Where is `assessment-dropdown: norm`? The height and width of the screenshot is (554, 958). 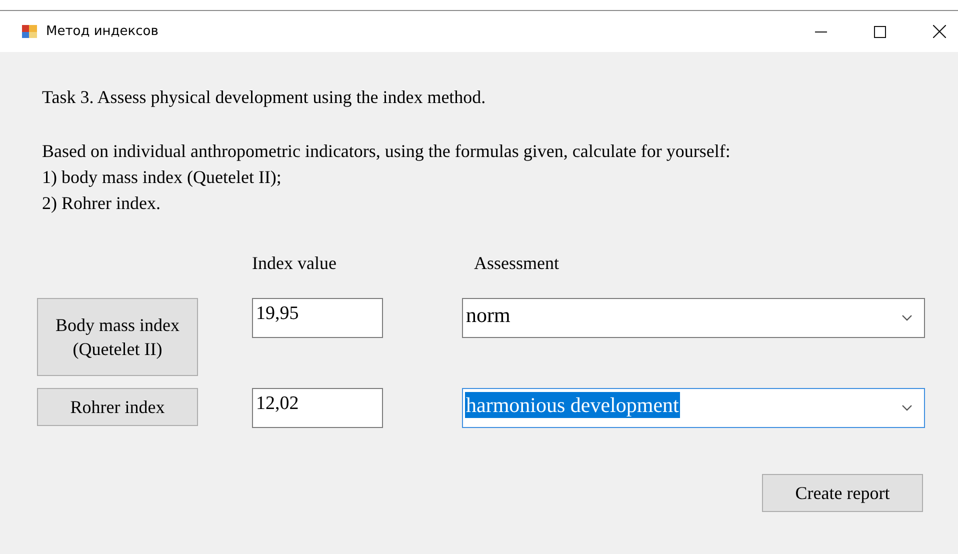 assessment-dropdown: norm is located at coordinates (693, 318).